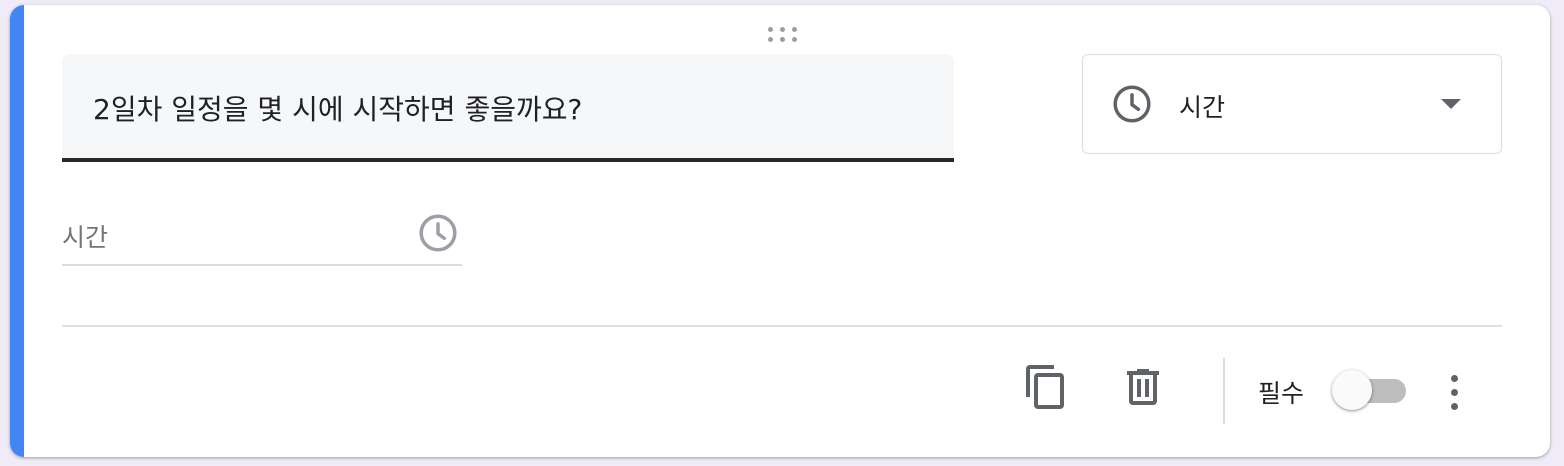 The height and width of the screenshot is (466, 1564). I want to click on more-vert-icon, so click(1454, 378).